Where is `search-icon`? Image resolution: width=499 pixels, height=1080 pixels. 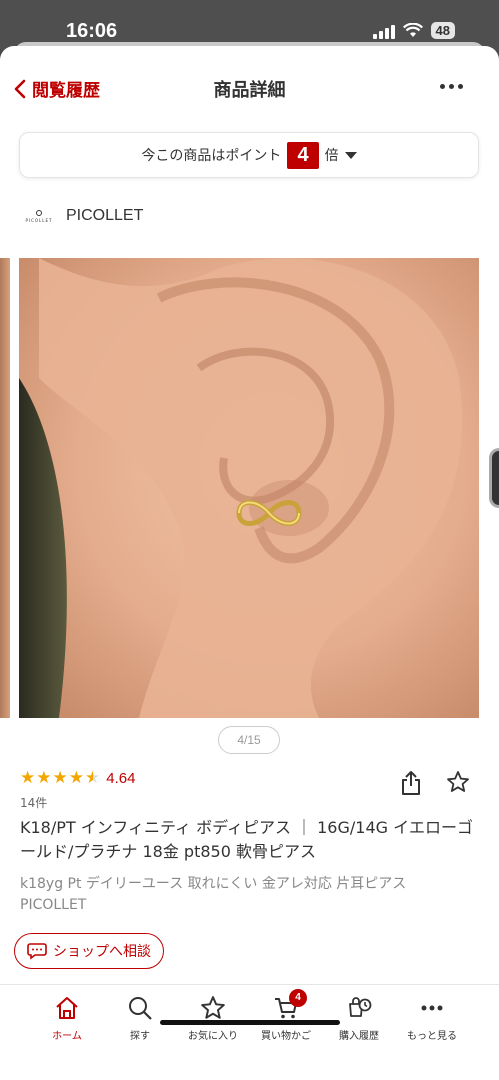
search-icon is located at coordinates (140, 1008).